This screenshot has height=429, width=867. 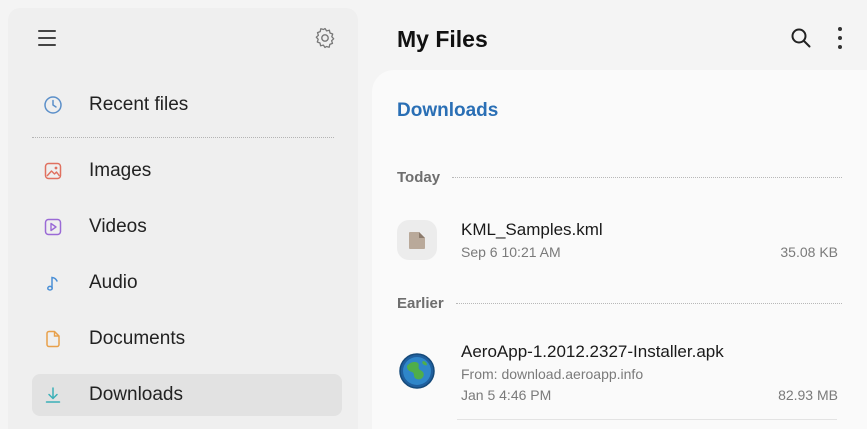 I want to click on file-name: KML_Samples.kml, so click(x=532, y=229).